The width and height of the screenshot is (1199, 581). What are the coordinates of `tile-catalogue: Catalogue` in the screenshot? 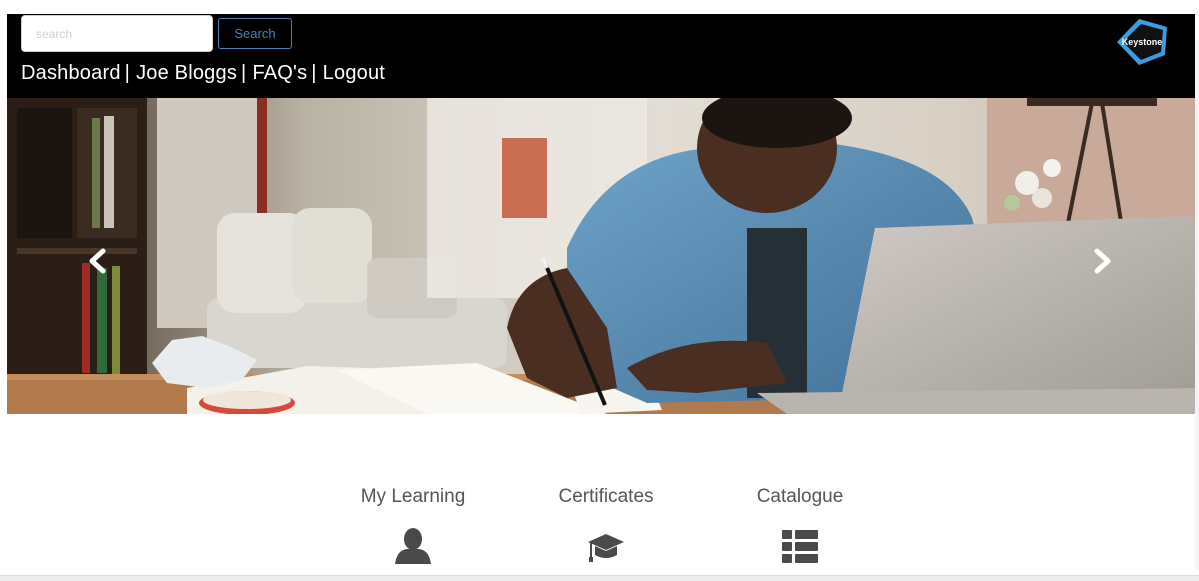 It's located at (800, 525).